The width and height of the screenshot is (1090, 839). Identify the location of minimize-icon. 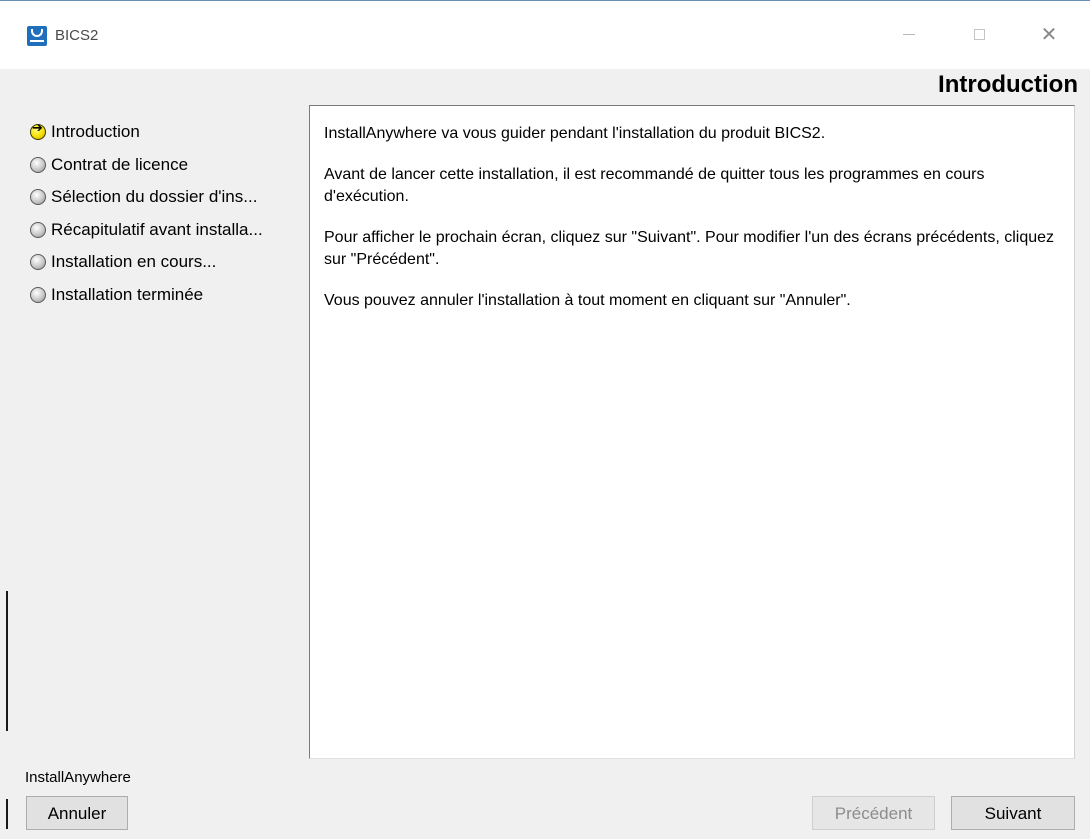
(909, 34).